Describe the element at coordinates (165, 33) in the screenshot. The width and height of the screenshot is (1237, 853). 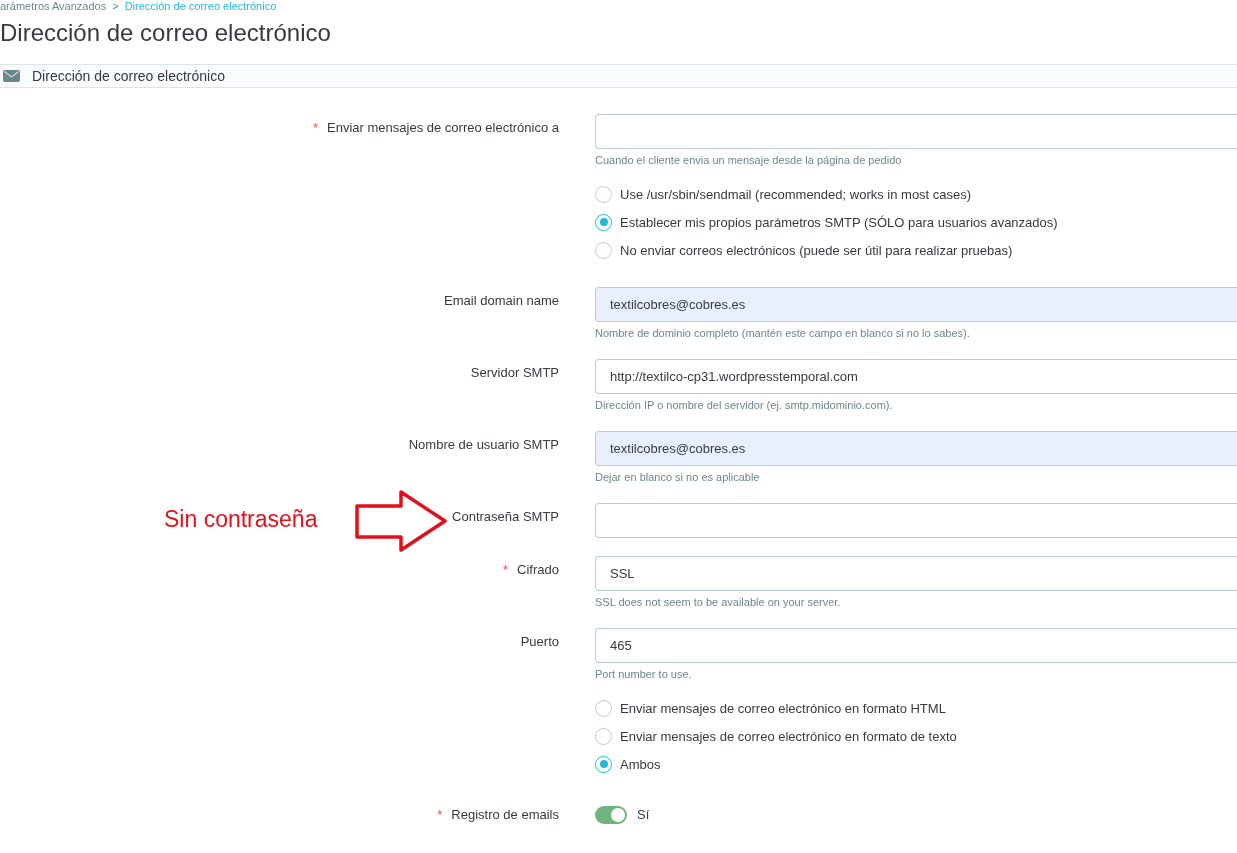
I see `page-title: Dirección de correo electrónico` at that location.